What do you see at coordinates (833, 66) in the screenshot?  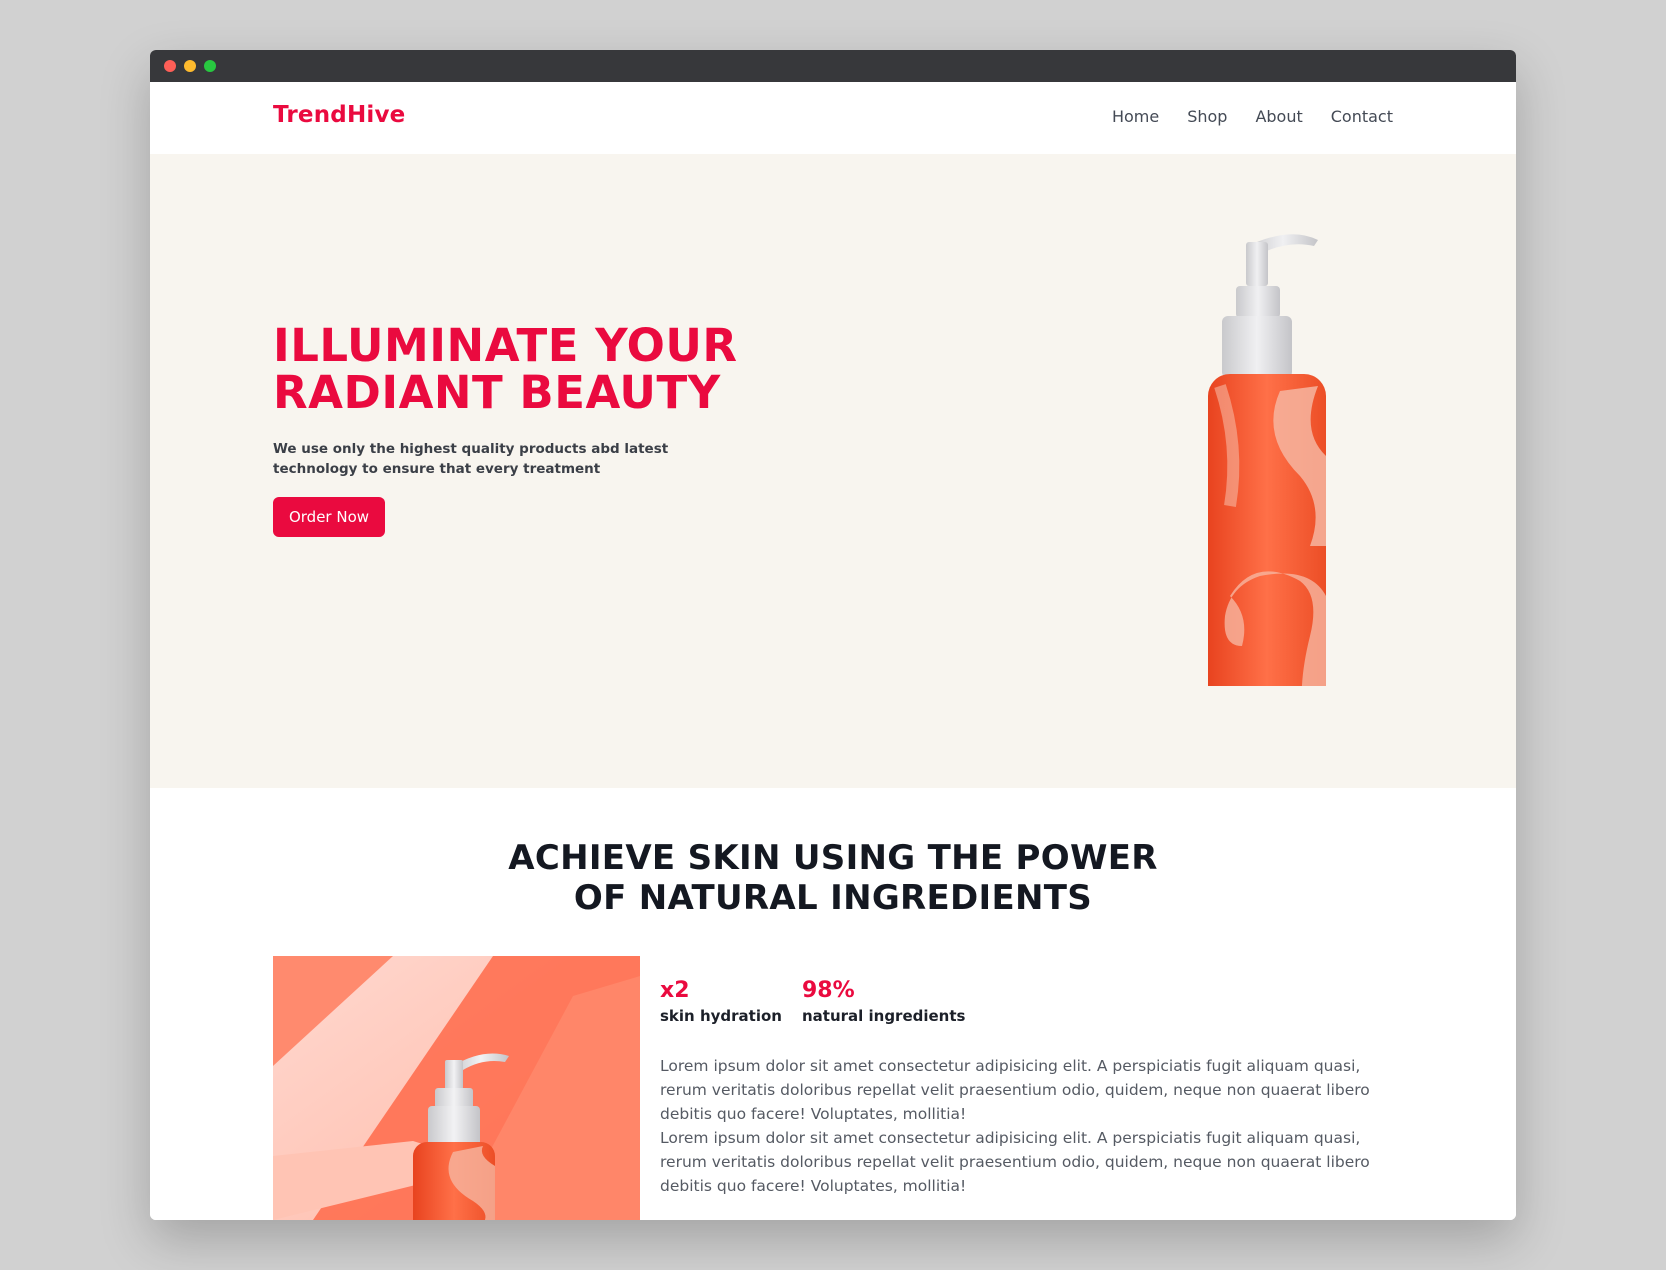 I see `window-titlebar` at bounding box center [833, 66].